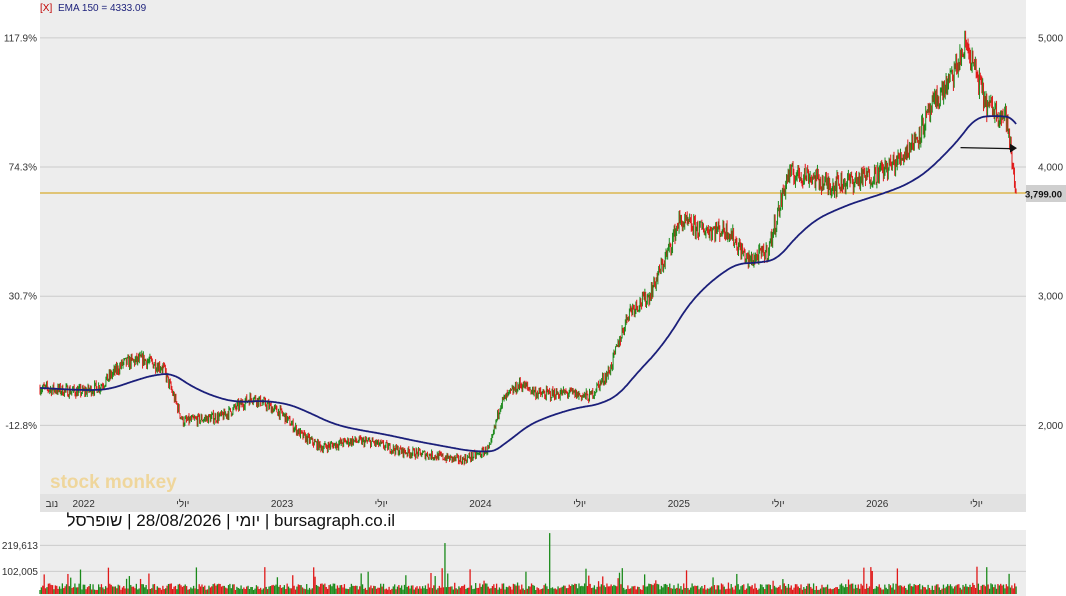 This screenshot has height=596, width=1066. Describe the element at coordinates (102, 8) in the screenshot. I see `legend-ema: EMA 150 = 4333.09` at that location.